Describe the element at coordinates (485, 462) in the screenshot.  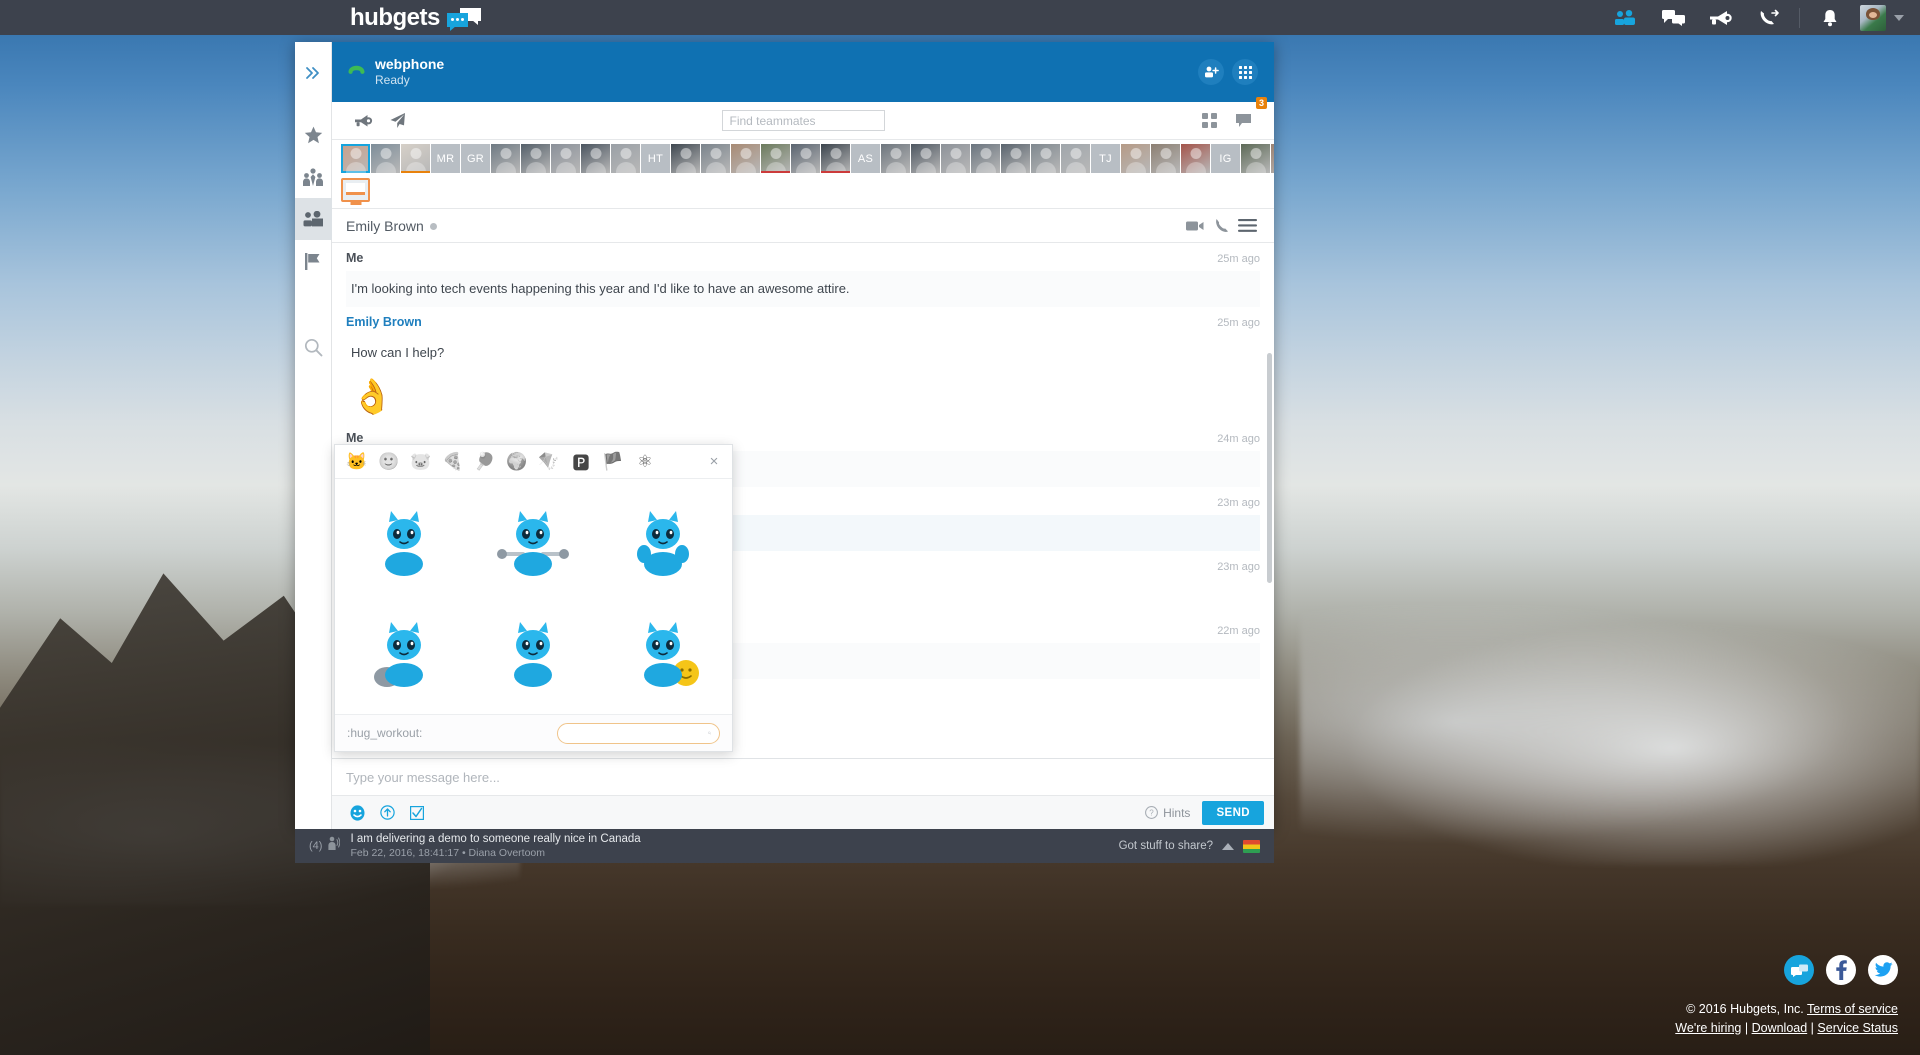
I see `picker-tab-activity: 🏓` at that location.